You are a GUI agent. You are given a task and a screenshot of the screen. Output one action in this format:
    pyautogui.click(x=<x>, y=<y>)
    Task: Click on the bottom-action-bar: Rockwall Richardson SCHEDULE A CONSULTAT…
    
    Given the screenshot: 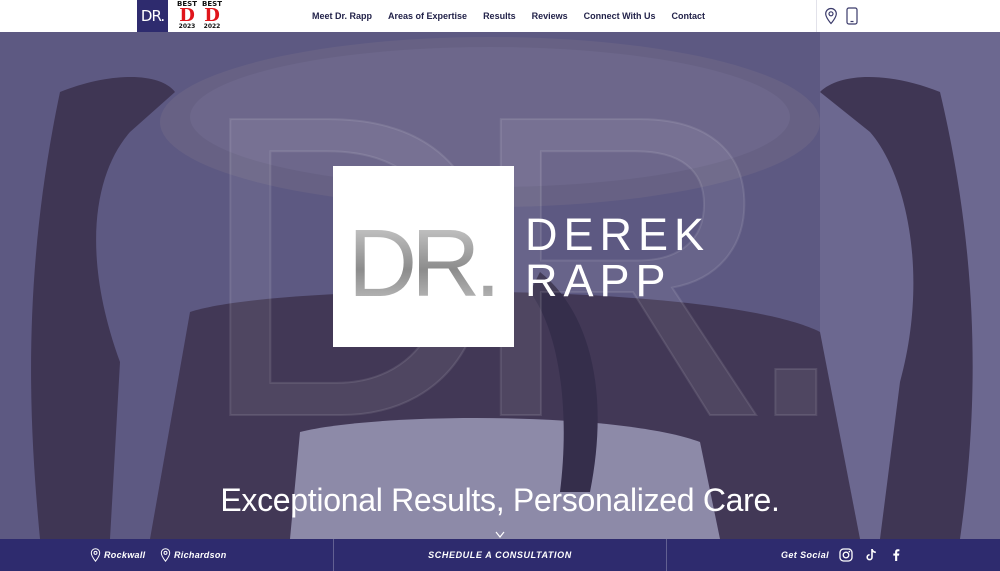 What is the action you would take?
    pyautogui.click(x=500, y=555)
    